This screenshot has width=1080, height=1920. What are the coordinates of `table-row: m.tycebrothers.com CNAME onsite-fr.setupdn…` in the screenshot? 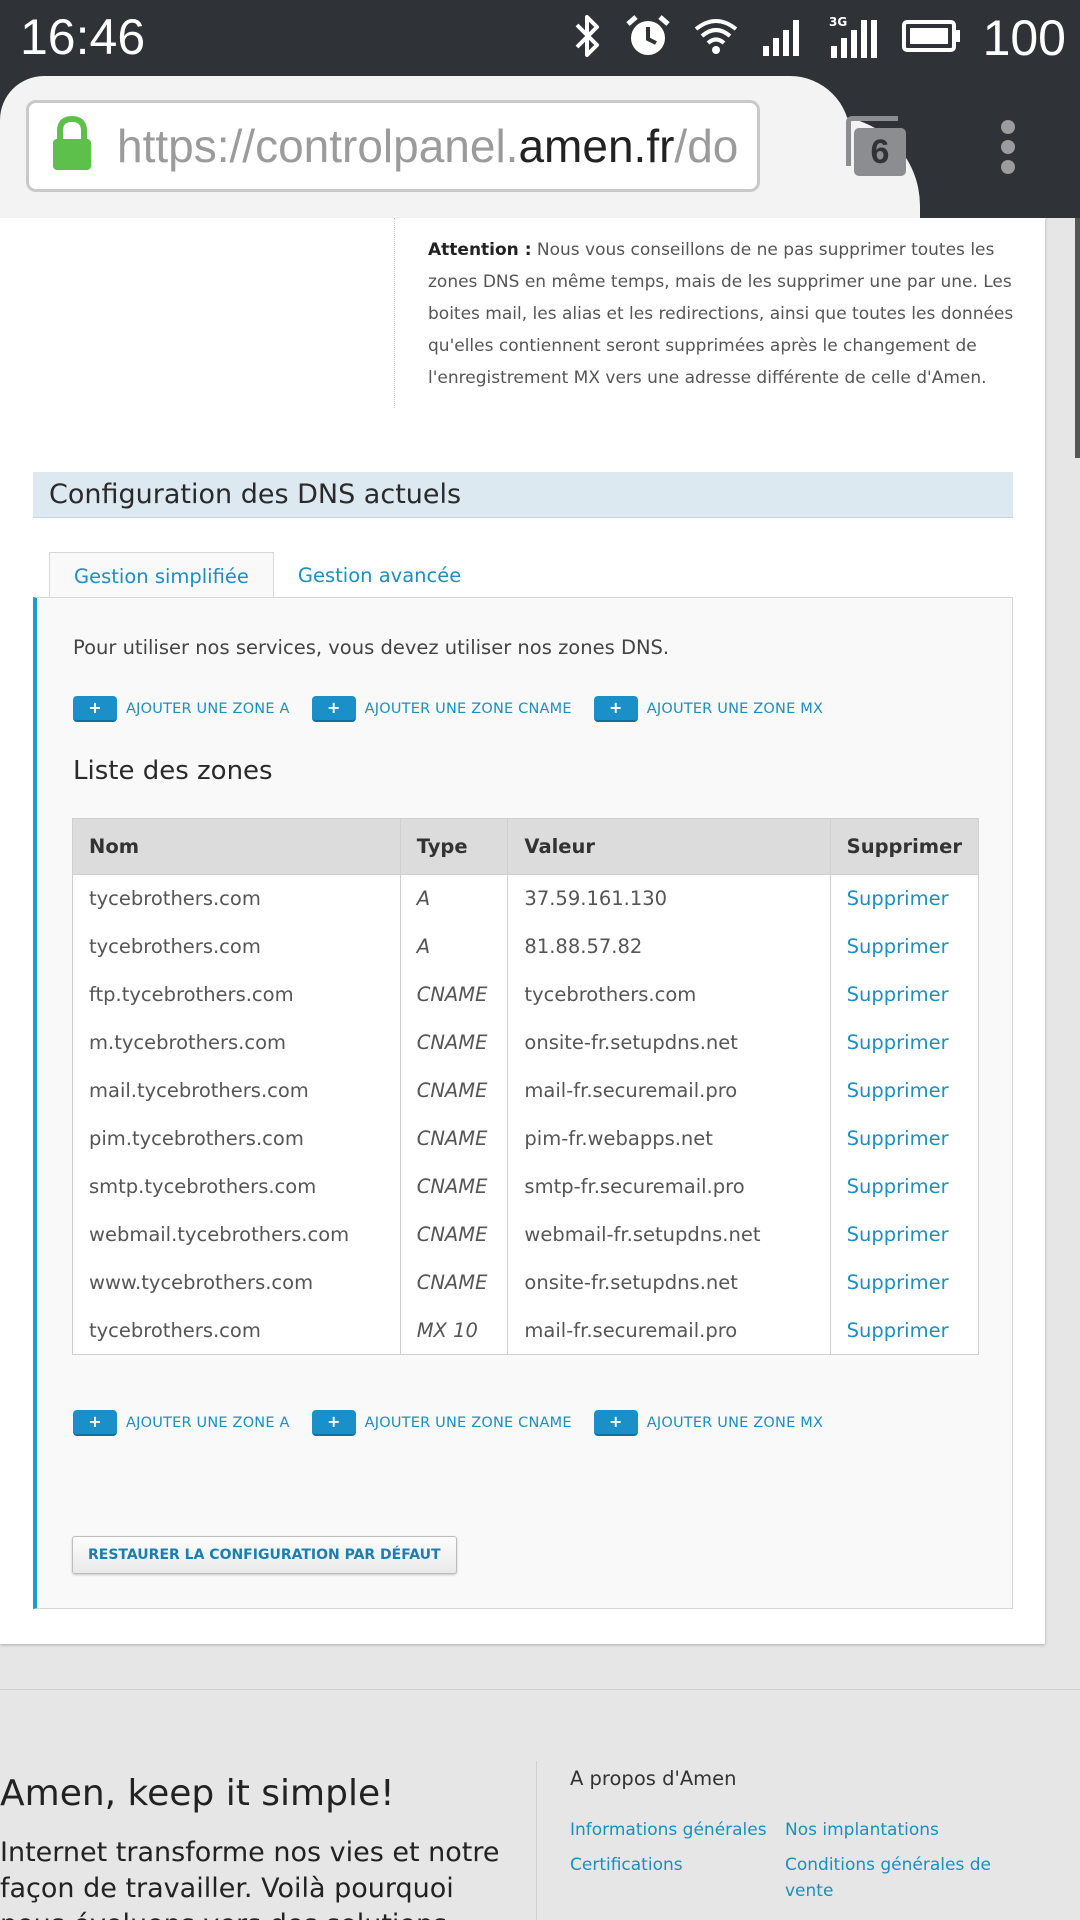 It's located at (526, 1042).